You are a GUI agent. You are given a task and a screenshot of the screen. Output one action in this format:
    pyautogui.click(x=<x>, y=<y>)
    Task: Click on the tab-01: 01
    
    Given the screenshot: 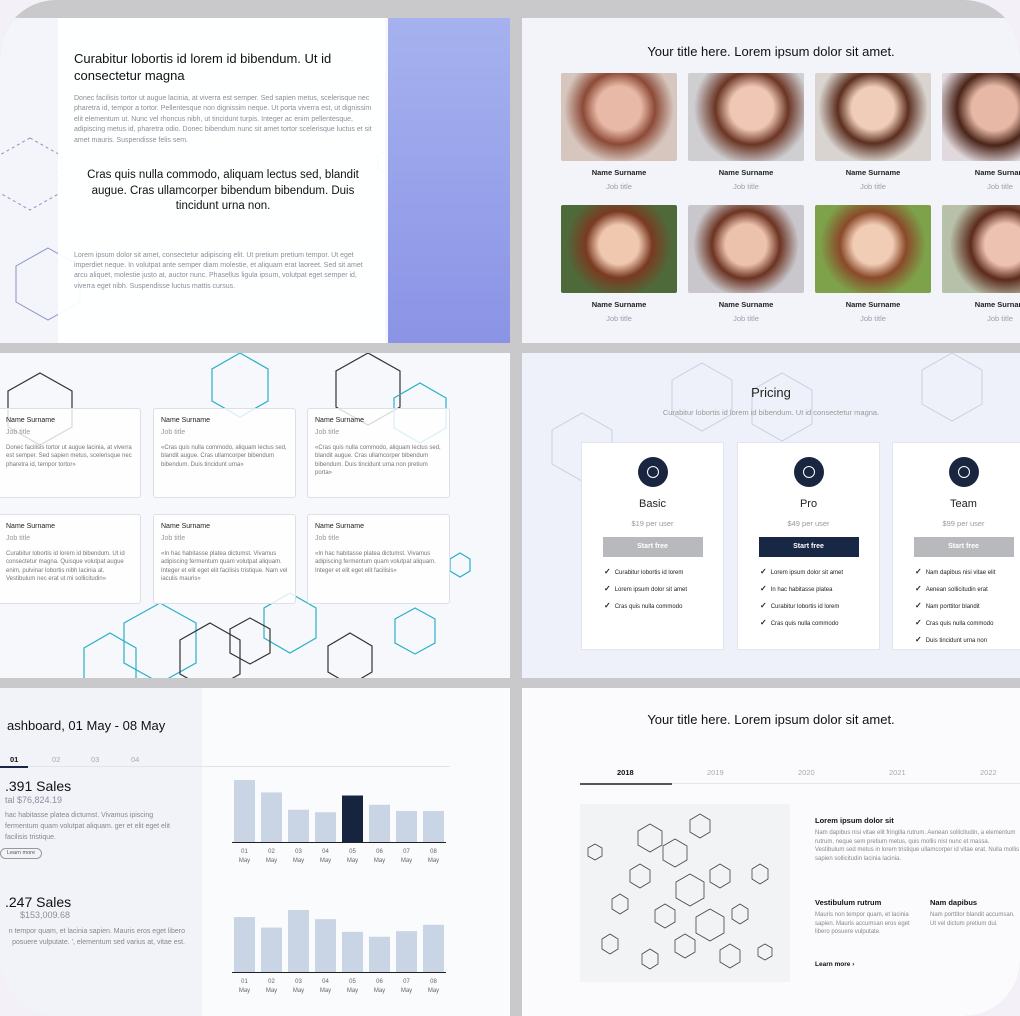 What is the action you would take?
    pyautogui.click(x=14, y=759)
    